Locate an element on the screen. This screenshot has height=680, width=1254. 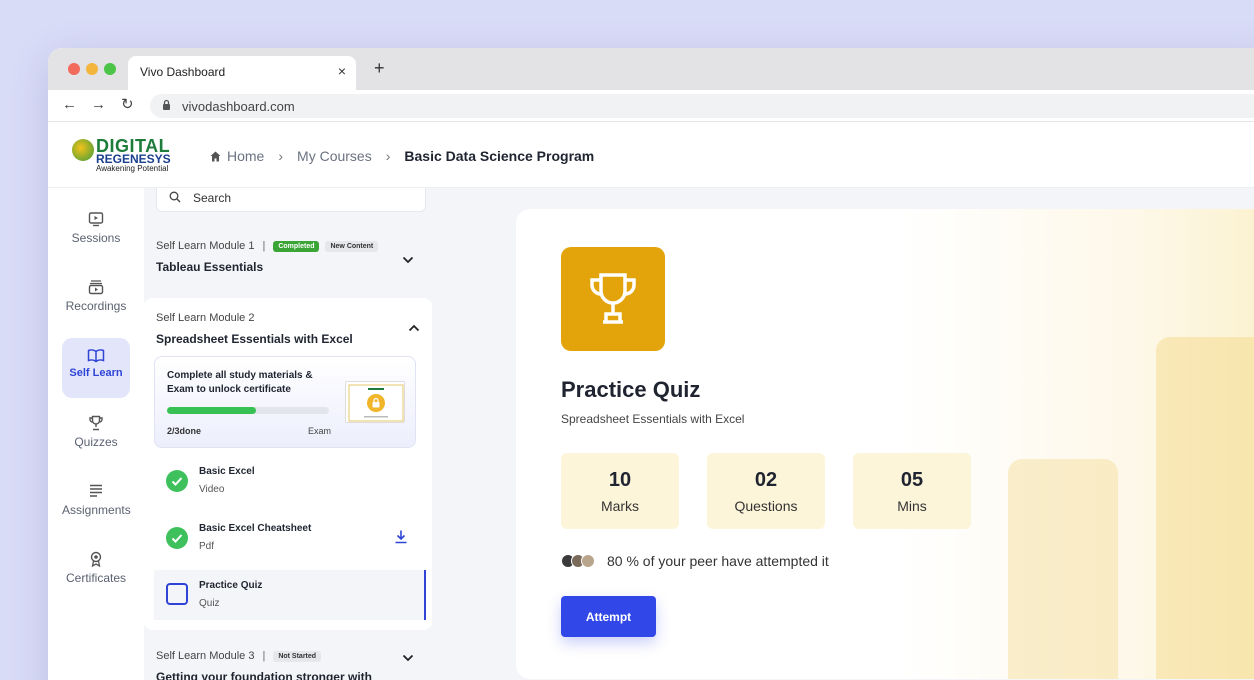
forward-icon: → is located at coordinates (98, 105).